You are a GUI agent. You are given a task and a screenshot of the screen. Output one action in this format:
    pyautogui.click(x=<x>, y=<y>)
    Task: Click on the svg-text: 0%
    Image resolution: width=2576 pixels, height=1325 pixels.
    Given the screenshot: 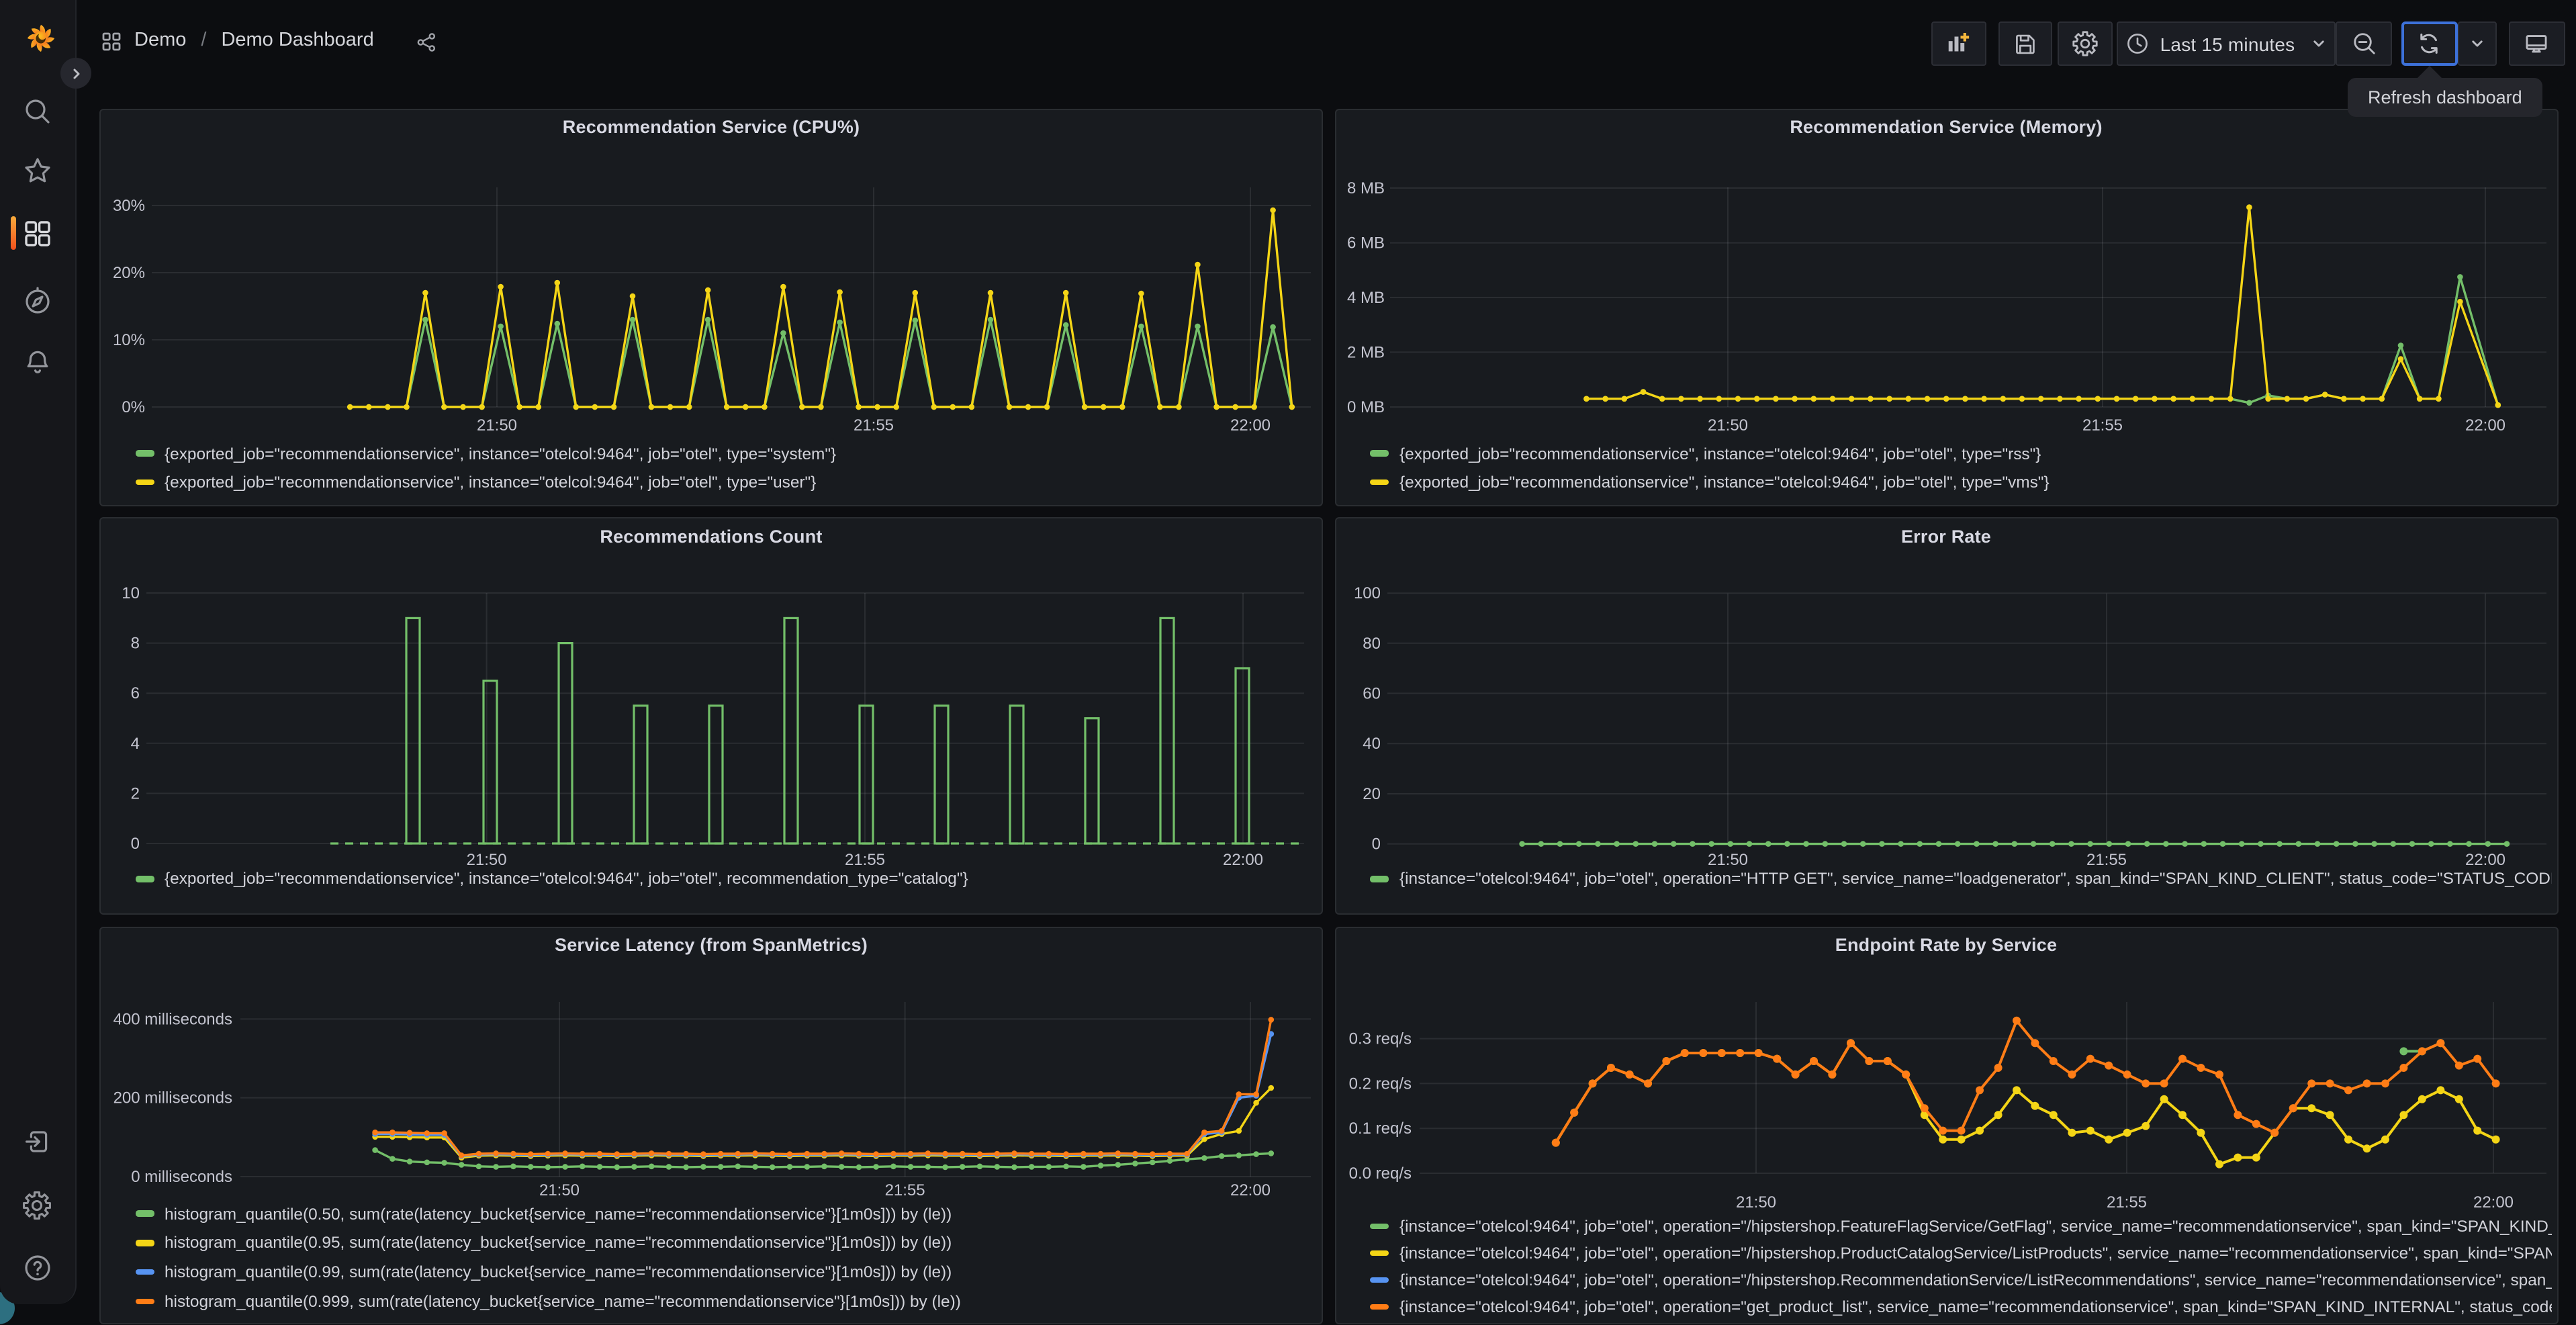 What is the action you would take?
    pyautogui.click(x=133, y=407)
    